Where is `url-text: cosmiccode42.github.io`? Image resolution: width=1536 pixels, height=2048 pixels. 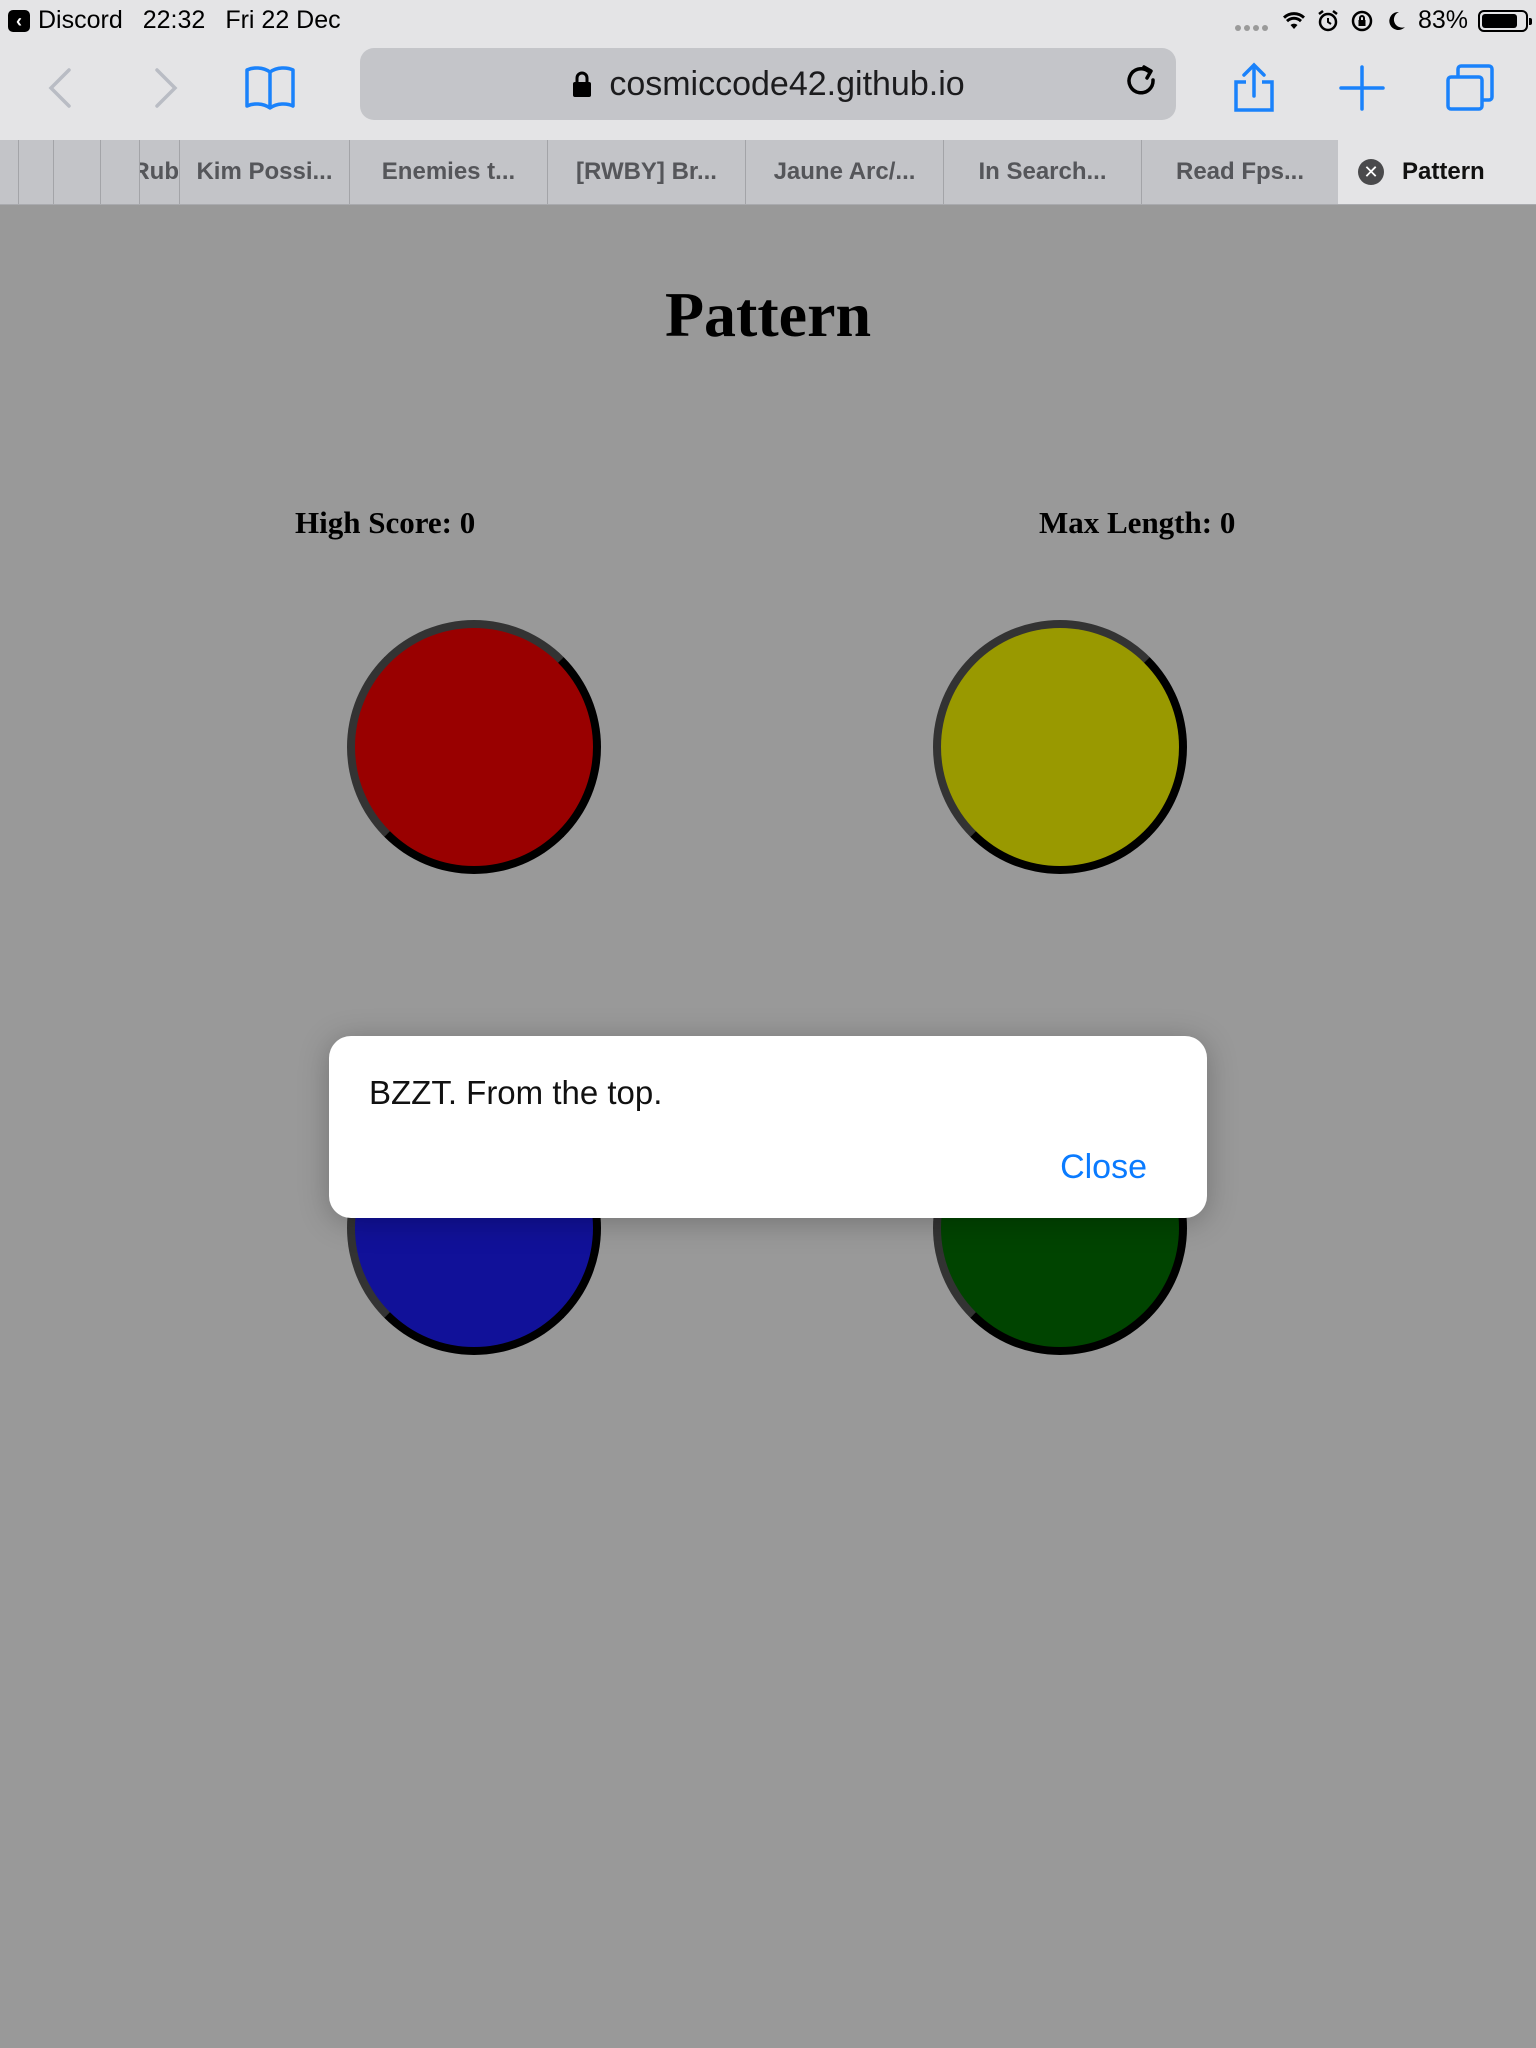
url-text: cosmiccode42.github.io is located at coordinates (787, 83).